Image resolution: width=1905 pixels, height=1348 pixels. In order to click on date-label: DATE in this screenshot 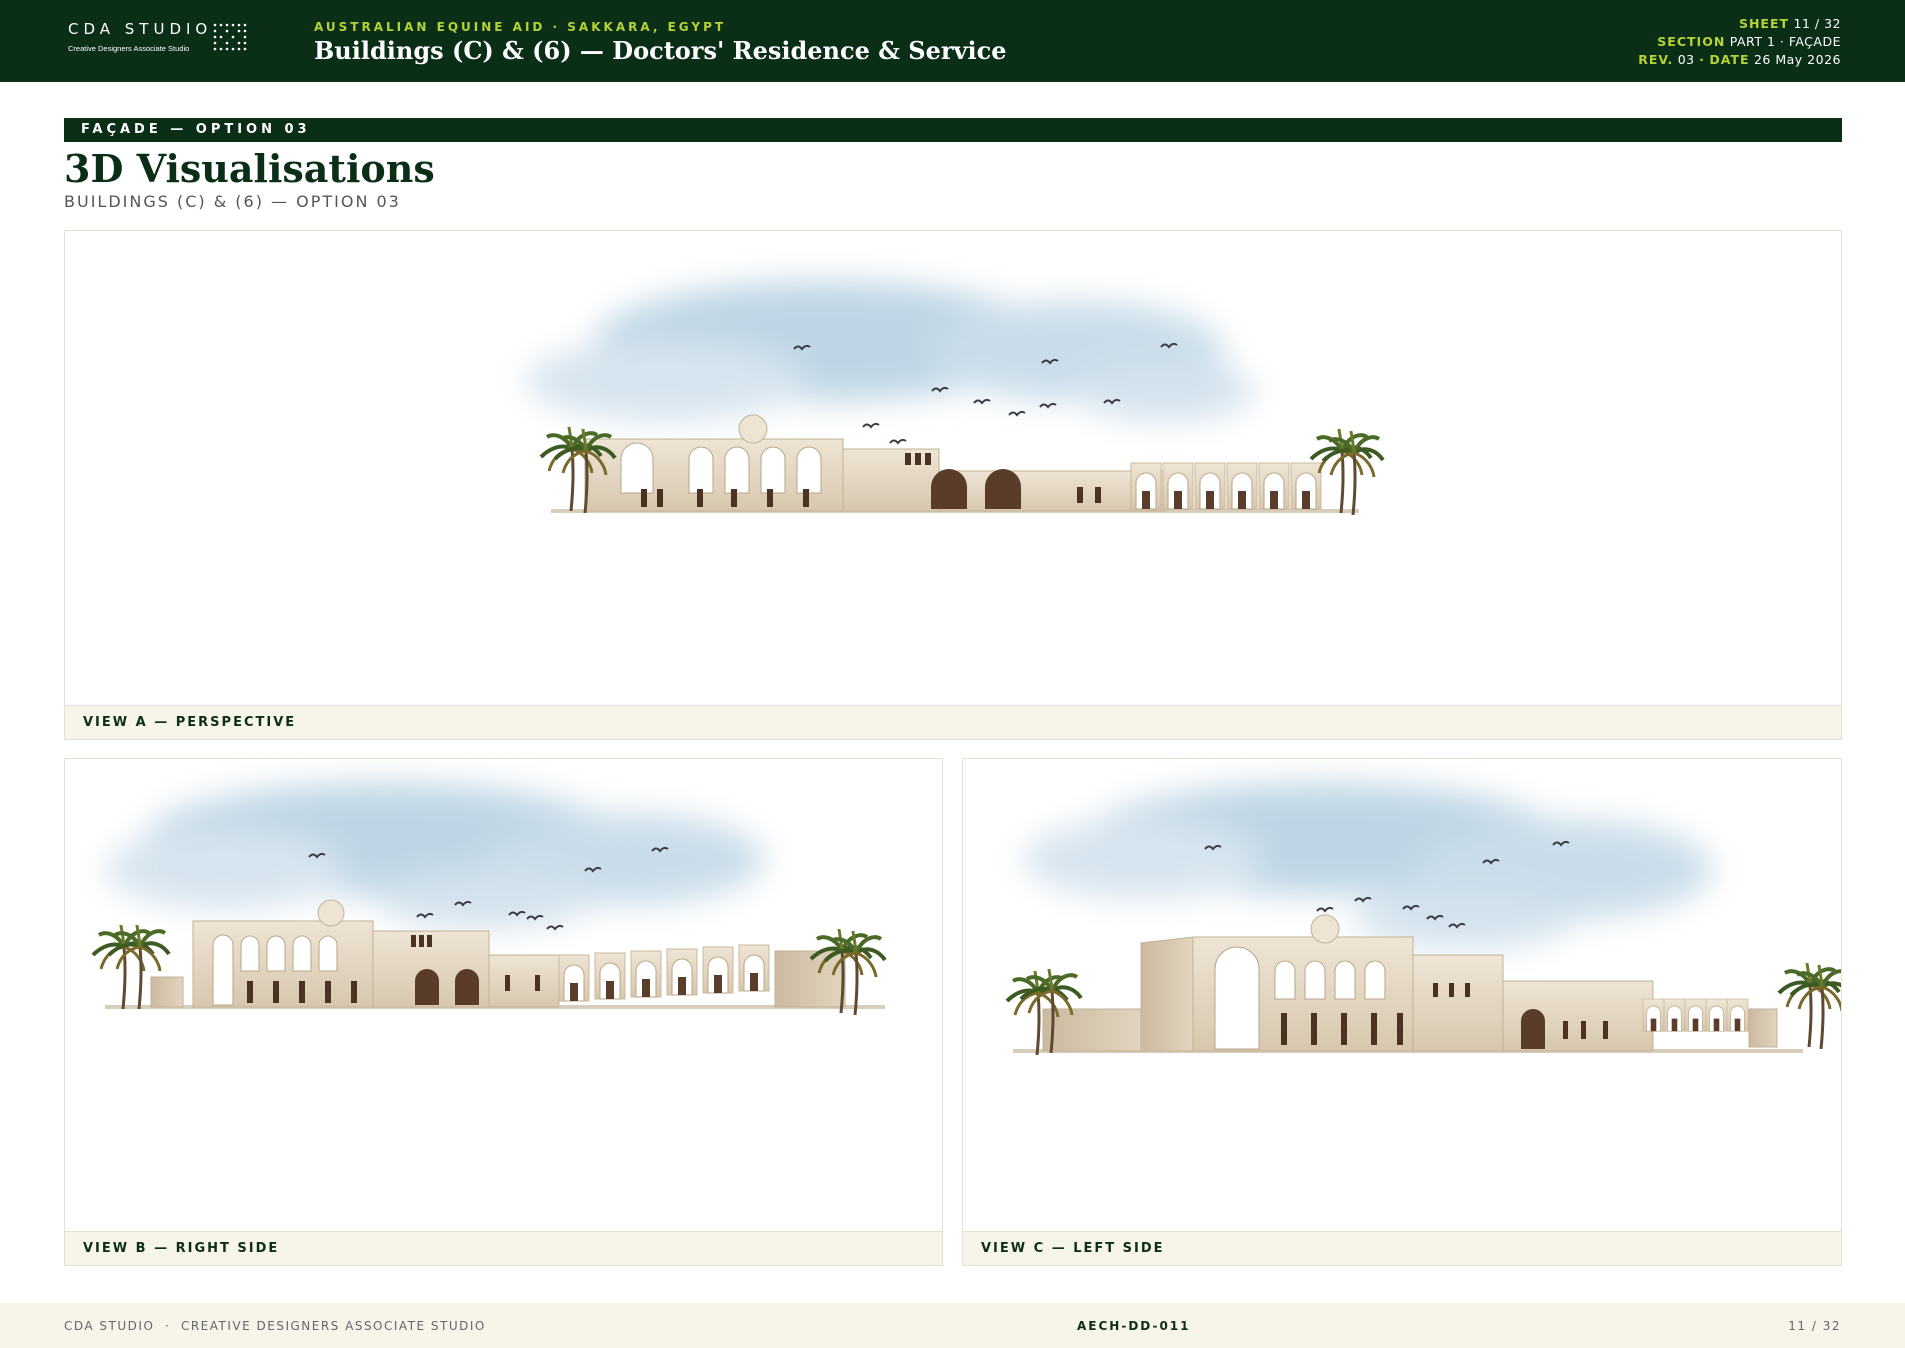, I will do `click(1729, 59)`.